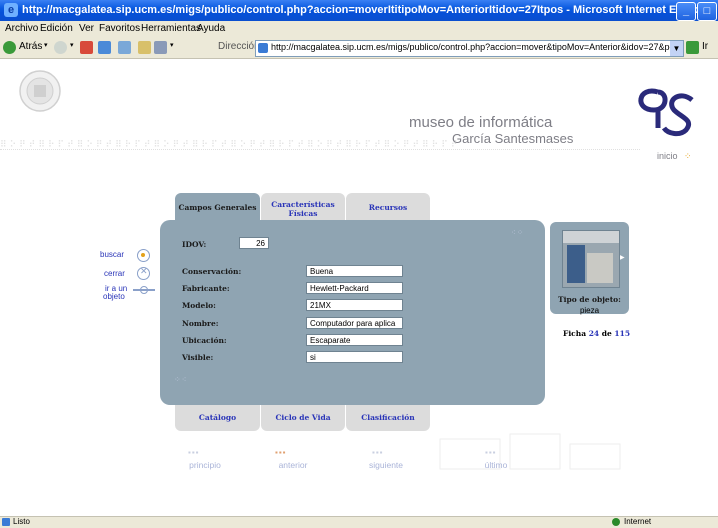  I want to click on conservacion-label: Conservación:, so click(212, 271).